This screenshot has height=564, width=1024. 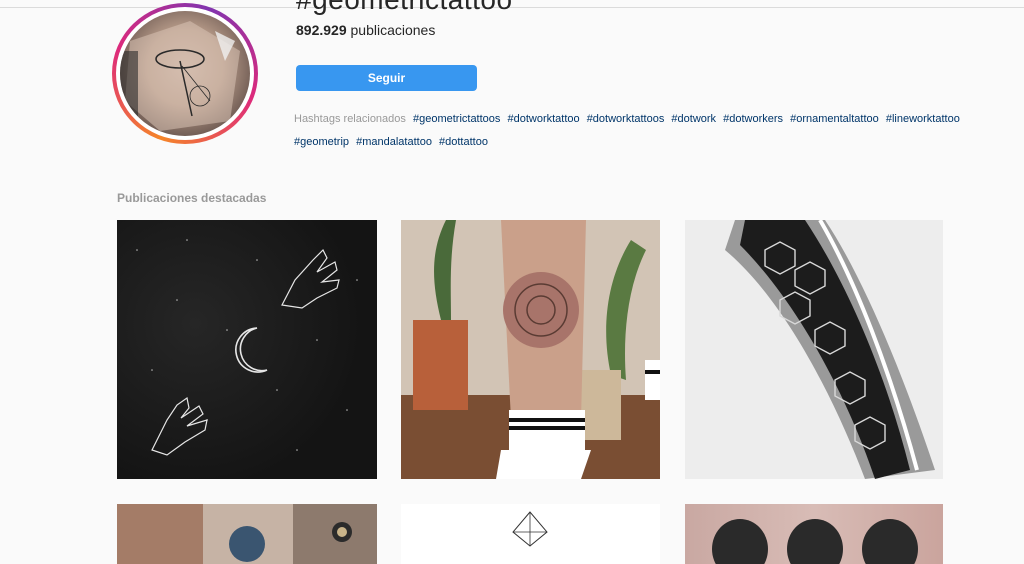 I want to click on hashtag-avatar, so click(x=185, y=73).